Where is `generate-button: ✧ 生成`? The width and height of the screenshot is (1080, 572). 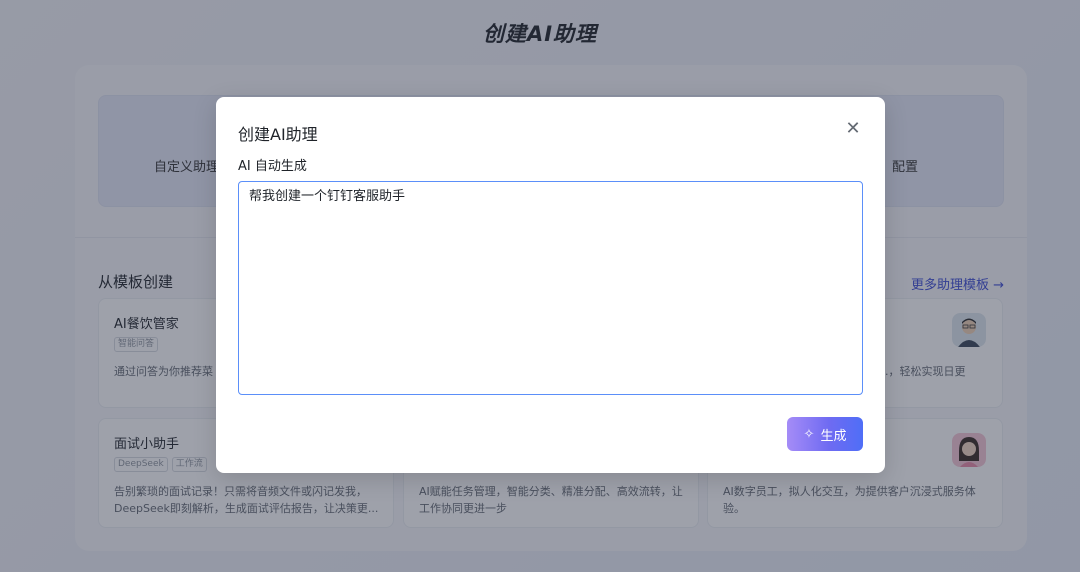 generate-button: ✧ 生成 is located at coordinates (825, 434).